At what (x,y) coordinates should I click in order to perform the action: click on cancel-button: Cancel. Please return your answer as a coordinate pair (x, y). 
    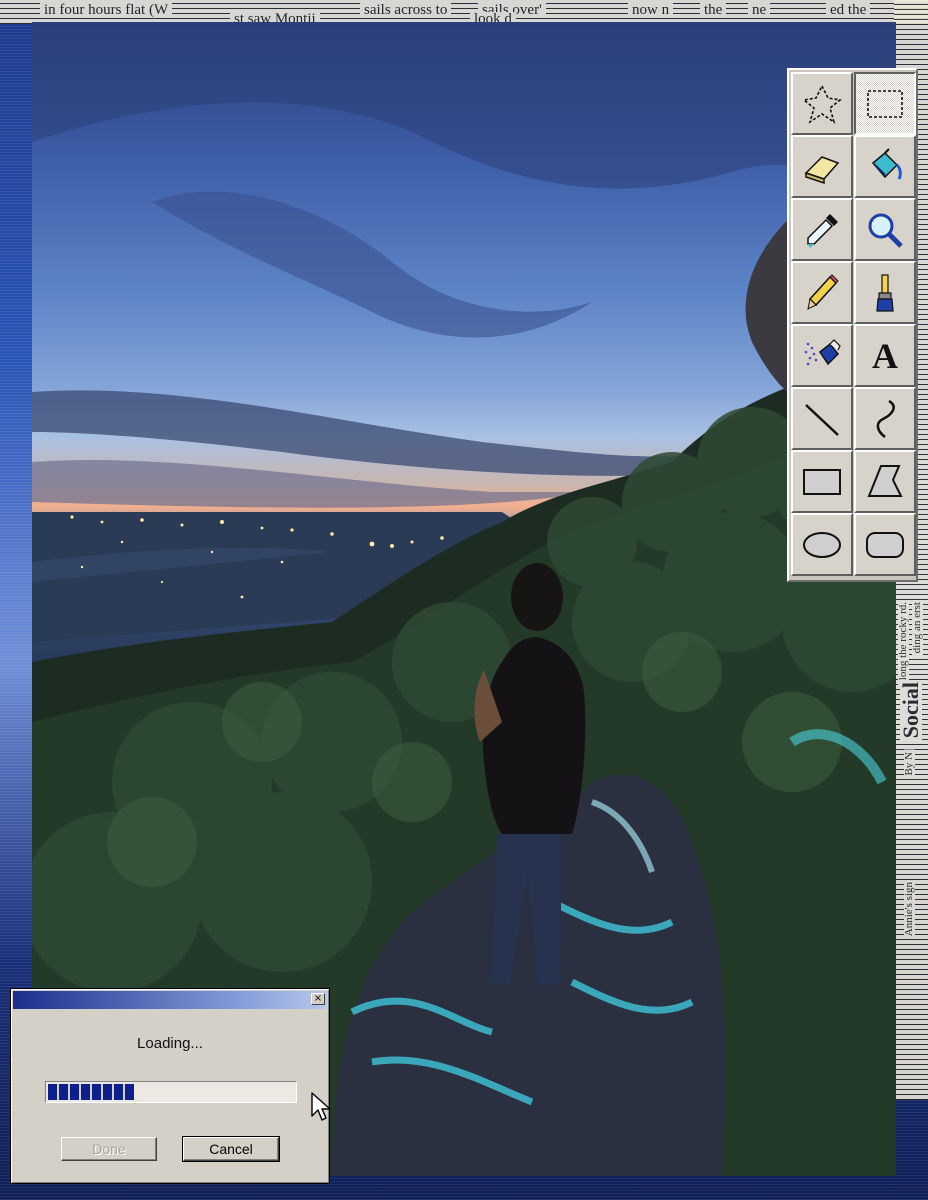
    Looking at the image, I should click on (231, 1149).